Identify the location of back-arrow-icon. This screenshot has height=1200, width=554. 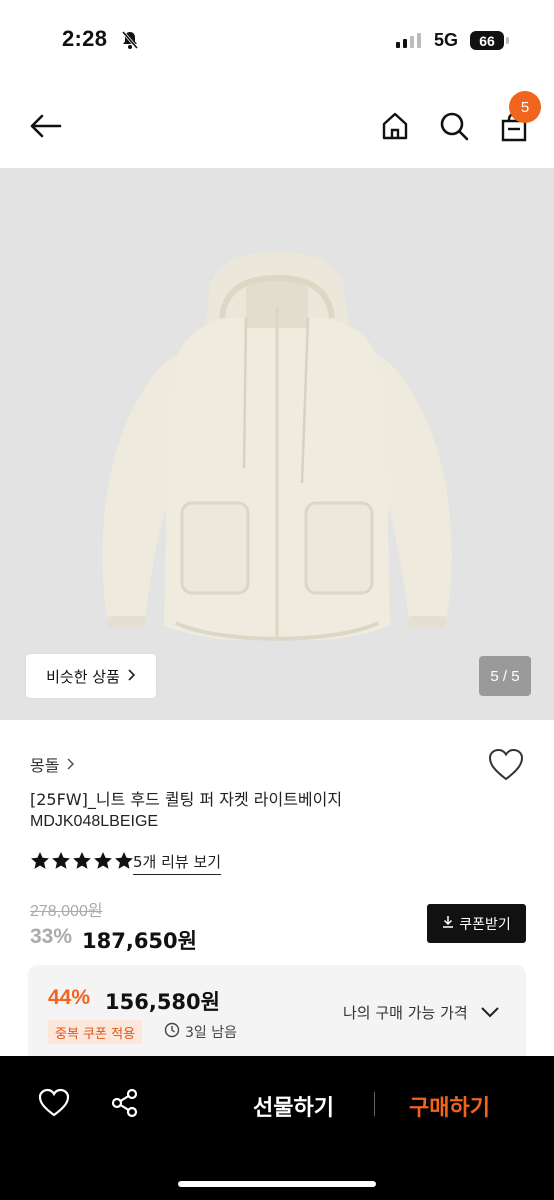
(45, 126).